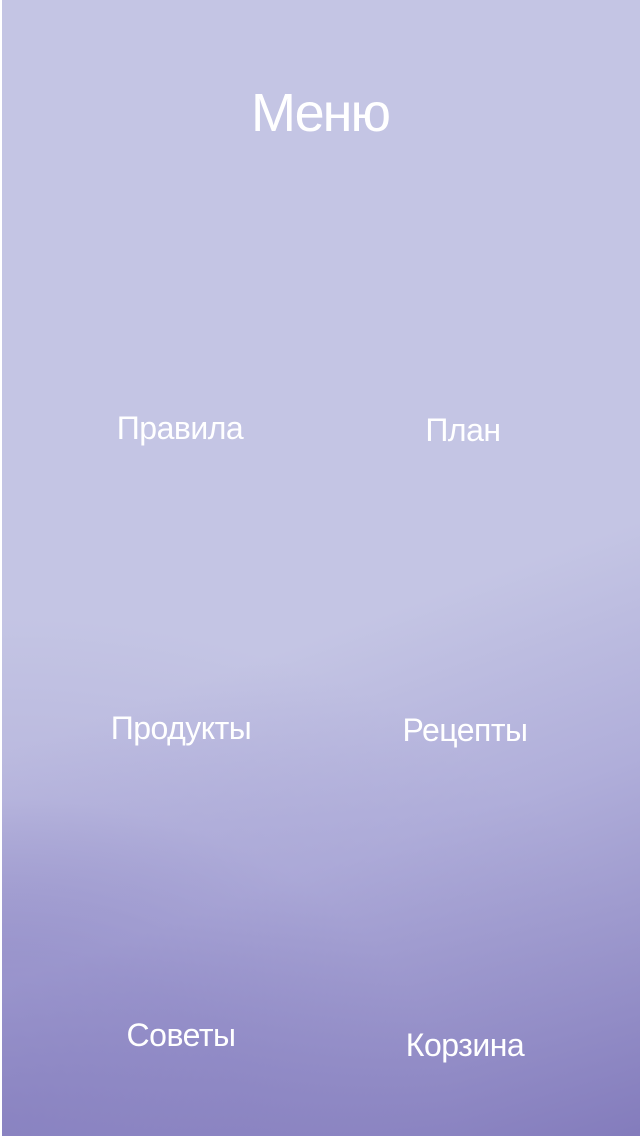  What do you see at coordinates (181, 1035) in the screenshot?
I see `menu-item-tips: Советы` at bounding box center [181, 1035].